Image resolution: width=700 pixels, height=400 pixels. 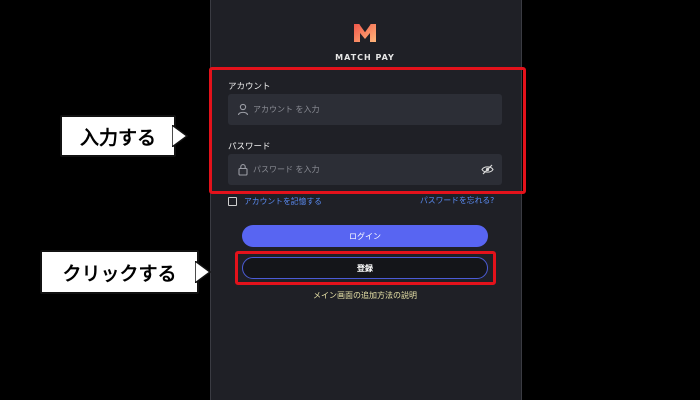 I want to click on click-callout-text: クリックする, so click(x=119, y=273).